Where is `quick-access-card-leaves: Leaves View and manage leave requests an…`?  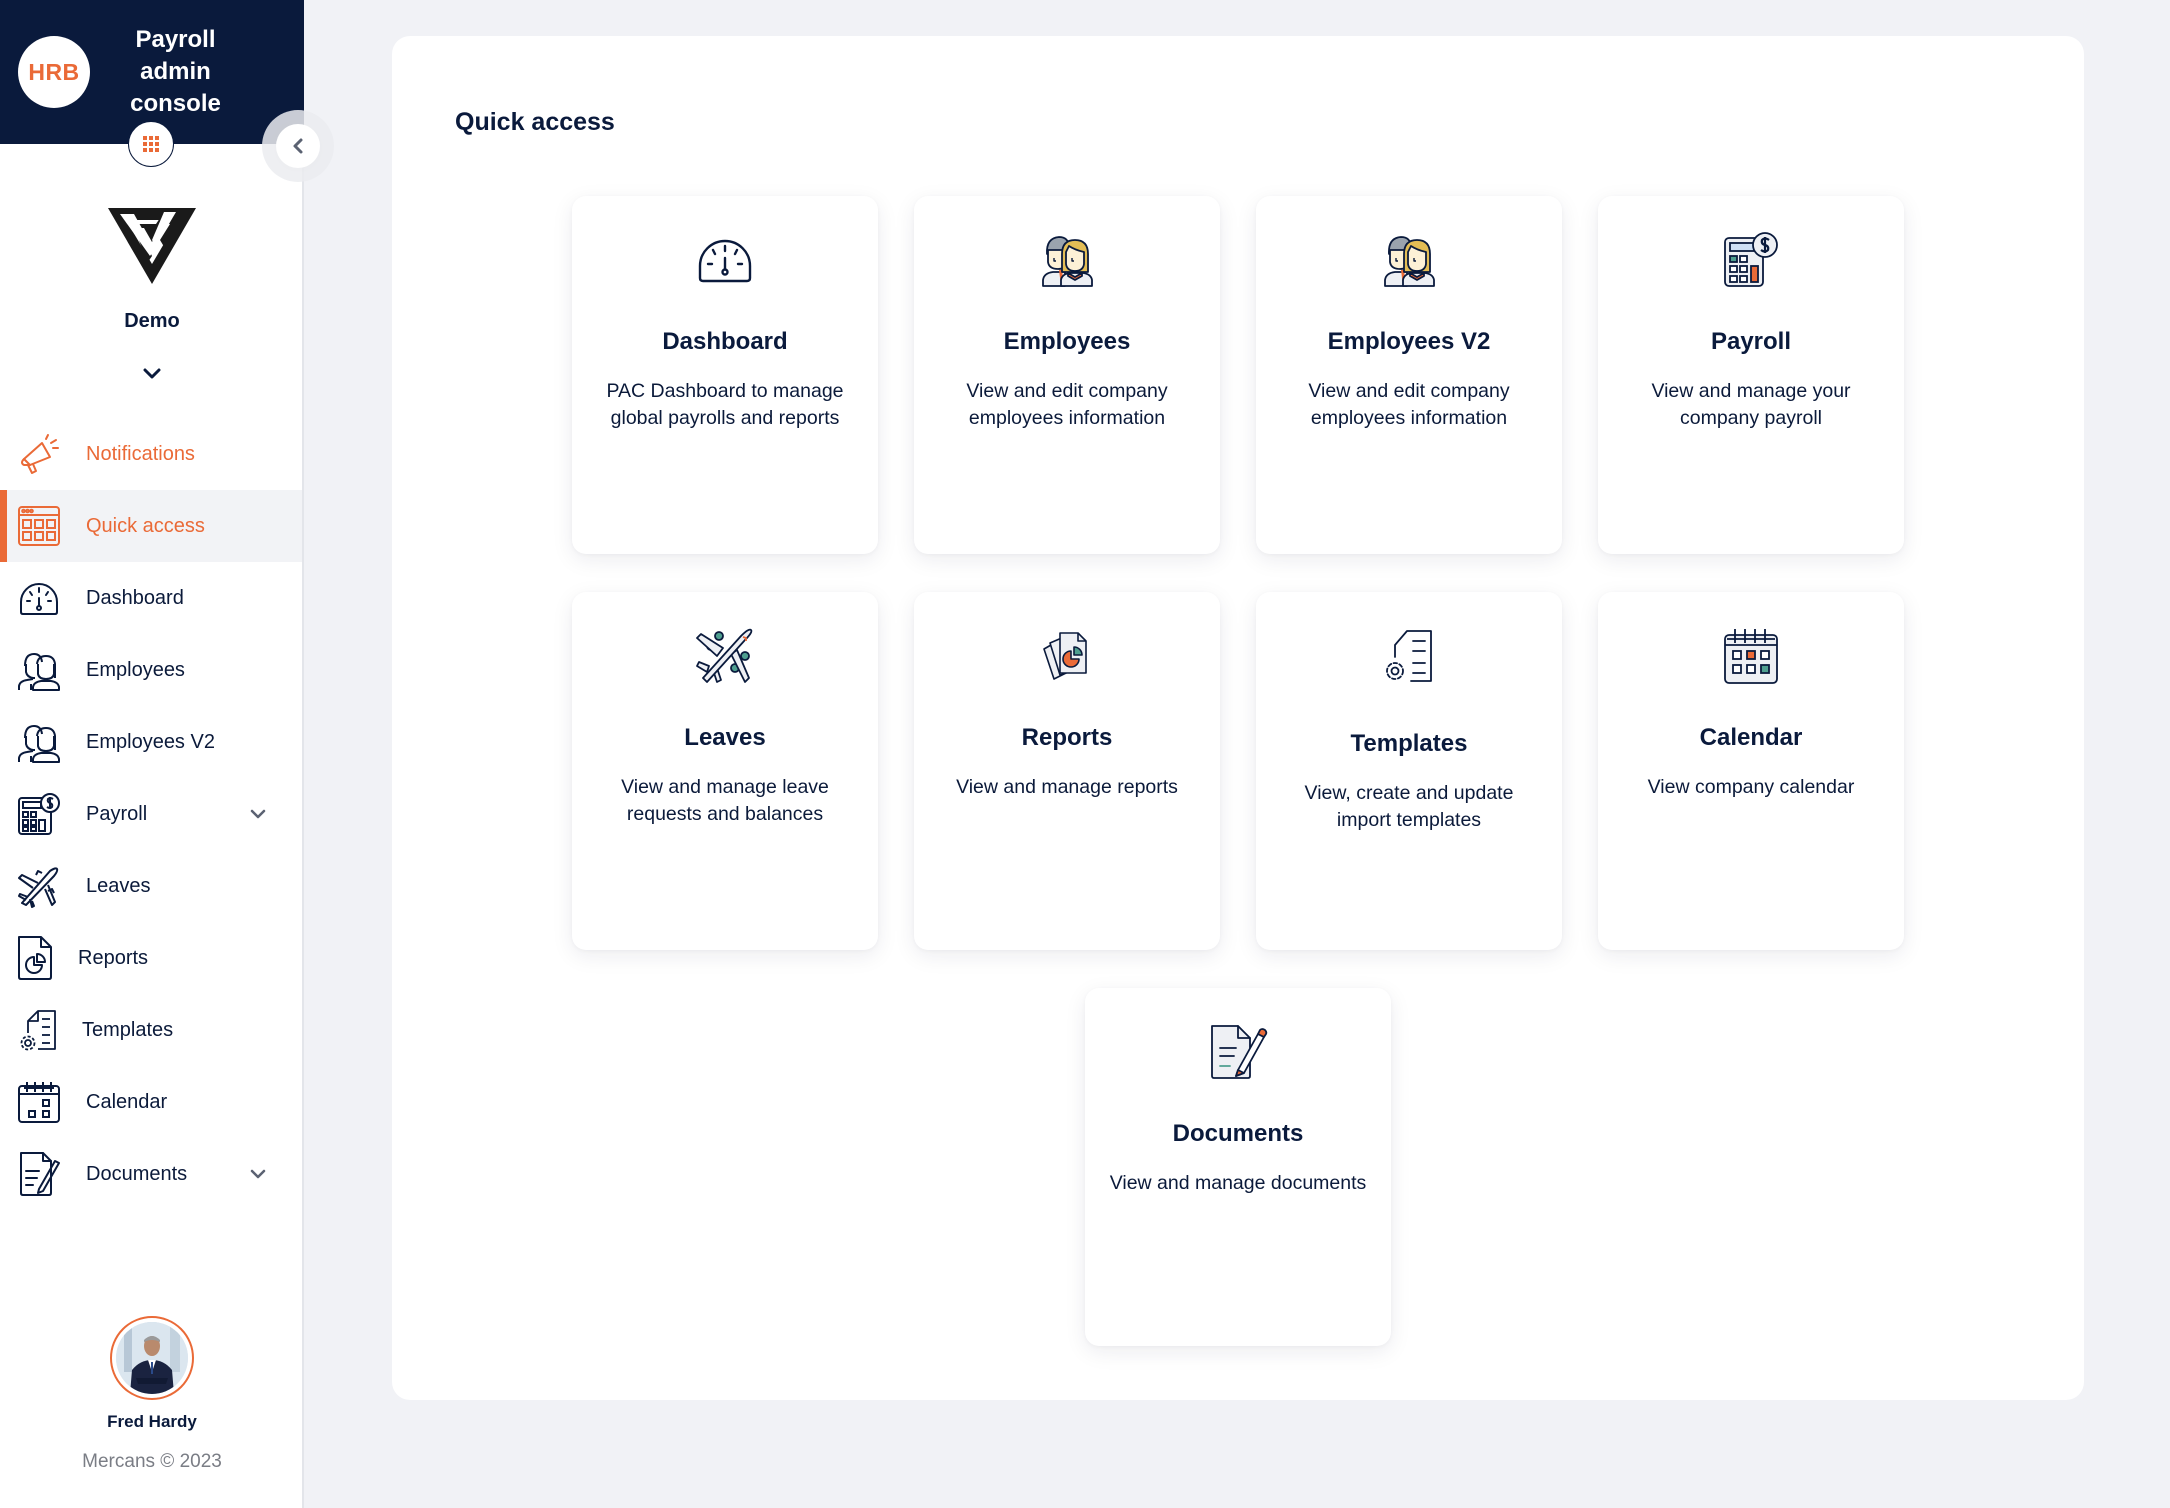 quick-access-card-leaves: Leaves View and manage leave requests an… is located at coordinates (725, 771).